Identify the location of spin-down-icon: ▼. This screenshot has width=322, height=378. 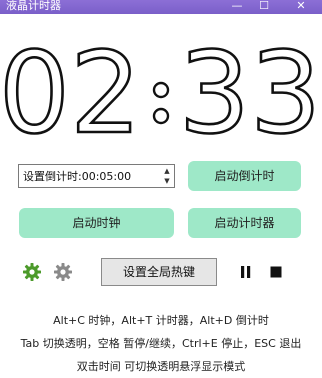
(167, 181).